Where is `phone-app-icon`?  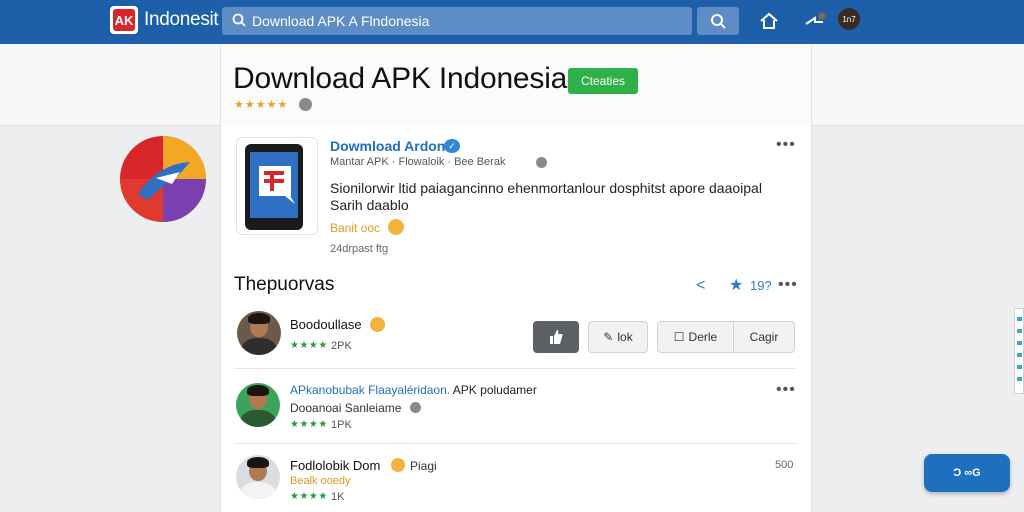
phone-app-icon is located at coordinates (274, 187).